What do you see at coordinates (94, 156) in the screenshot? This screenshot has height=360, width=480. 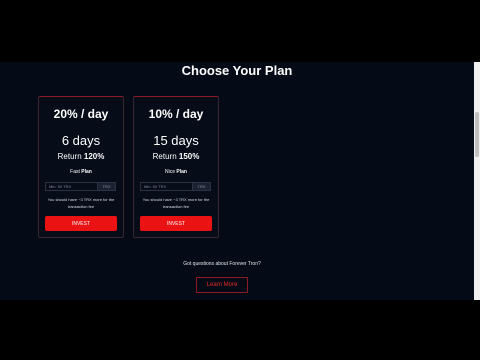 I see `plan-return-value: 120%` at bounding box center [94, 156].